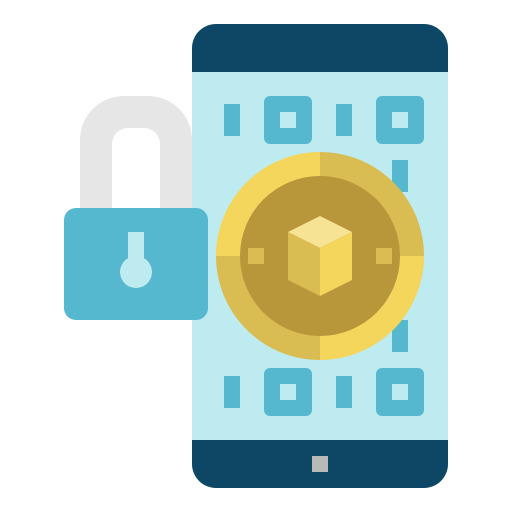 Image resolution: width=512 pixels, height=512 pixels. What do you see at coordinates (136, 153) in the screenshot?
I see `shackle` at bounding box center [136, 153].